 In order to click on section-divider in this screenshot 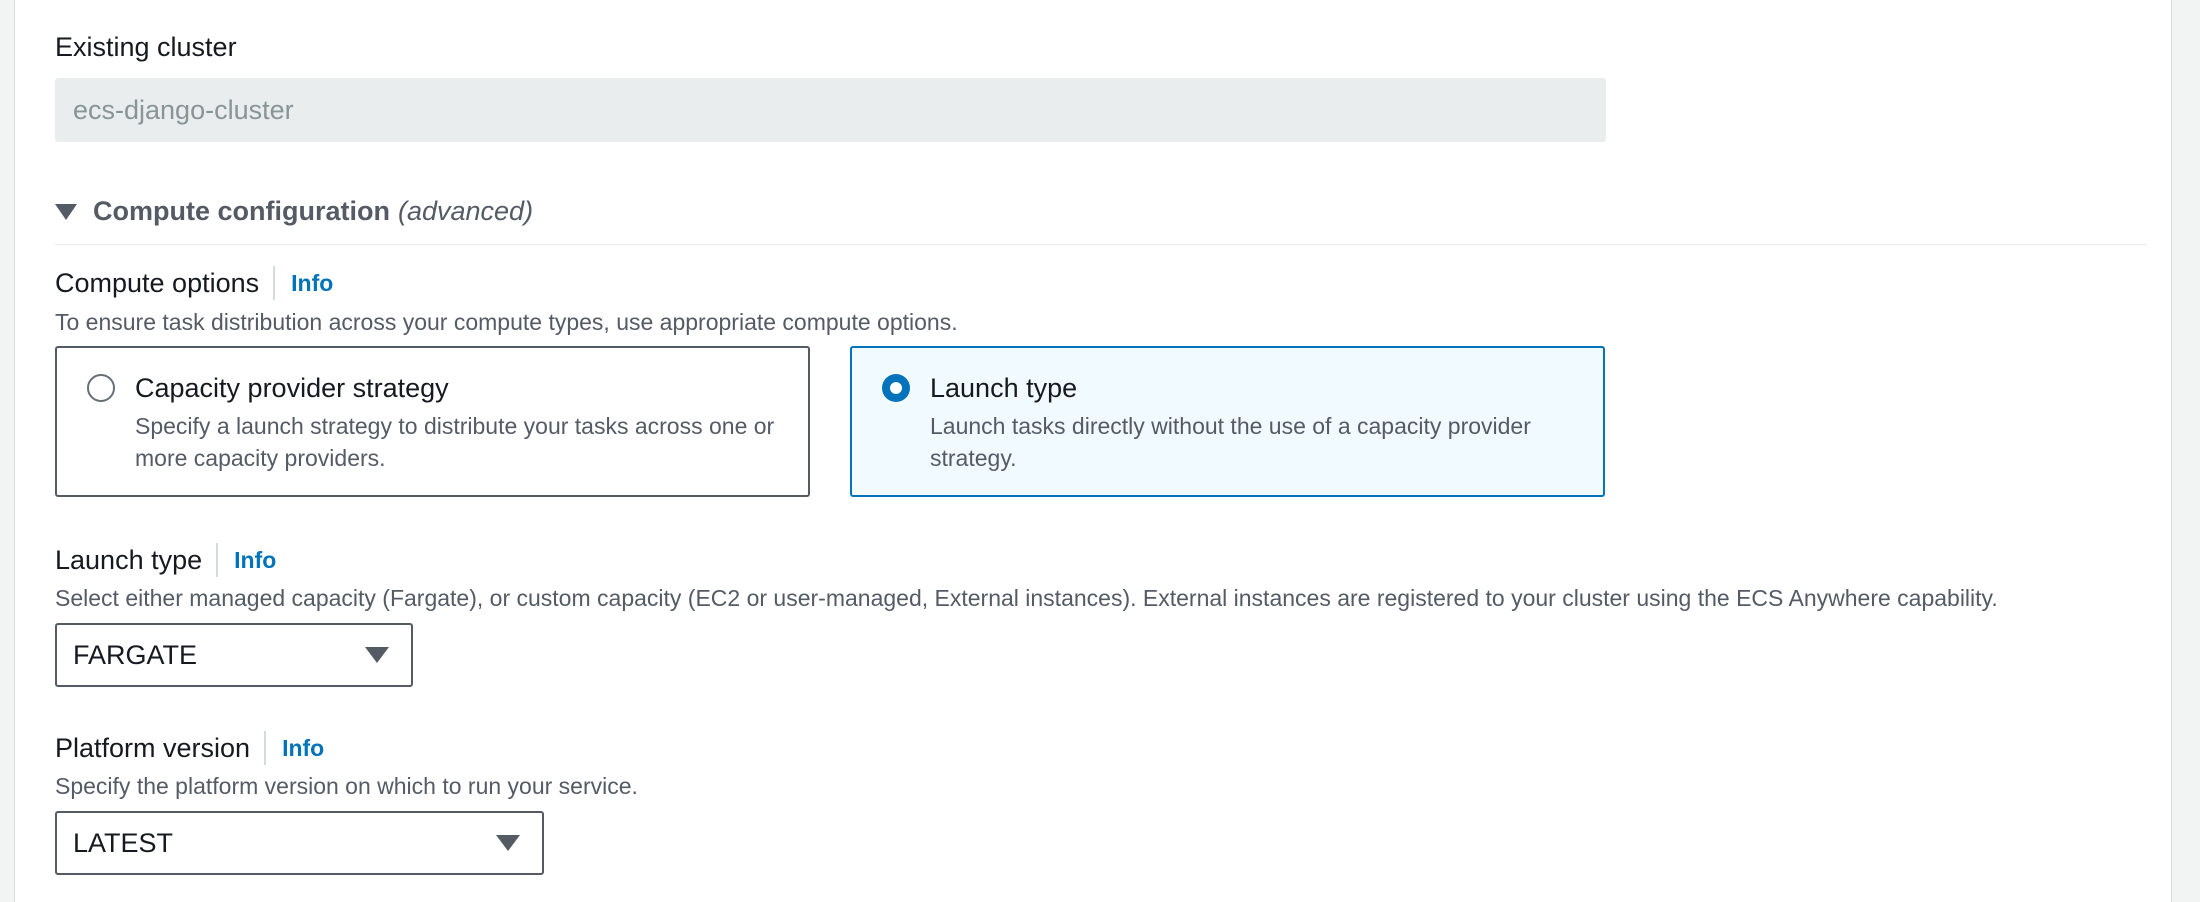, I will do `click(1101, 244)`.